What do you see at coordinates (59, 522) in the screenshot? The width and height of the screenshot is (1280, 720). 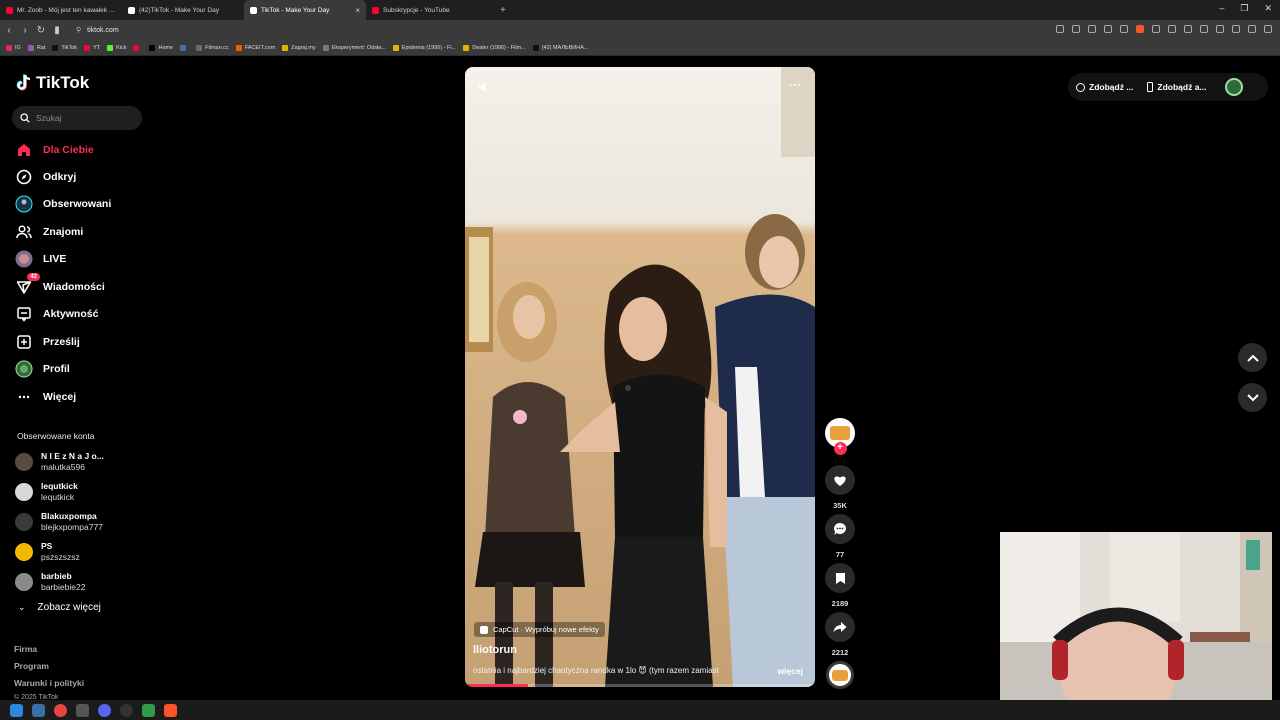 I see `followed-account: Blakuxpompa blejkxpompa777` at bounding box center [59, 522].